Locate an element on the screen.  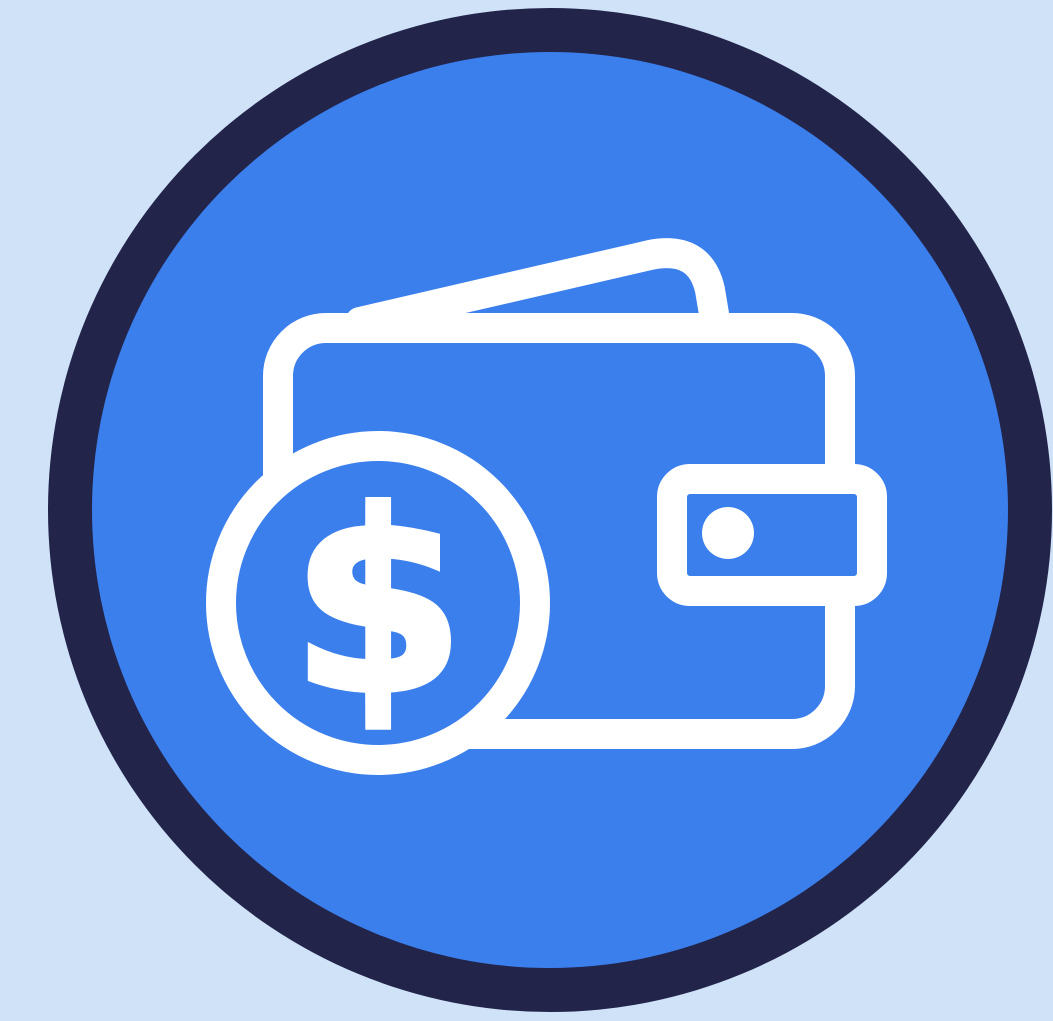
wallet-clasp-icon is located at coordinates (772, 535).